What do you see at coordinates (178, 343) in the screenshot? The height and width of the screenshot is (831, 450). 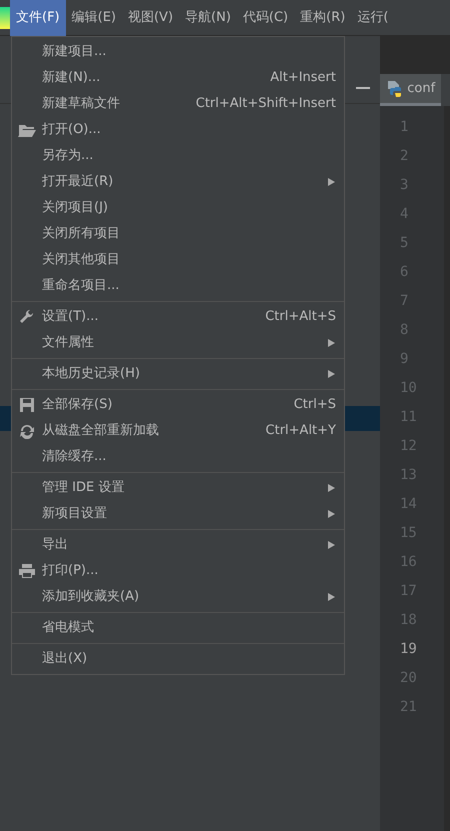 I see `menu-item: 文件属性` at bounding box center [178, 343].